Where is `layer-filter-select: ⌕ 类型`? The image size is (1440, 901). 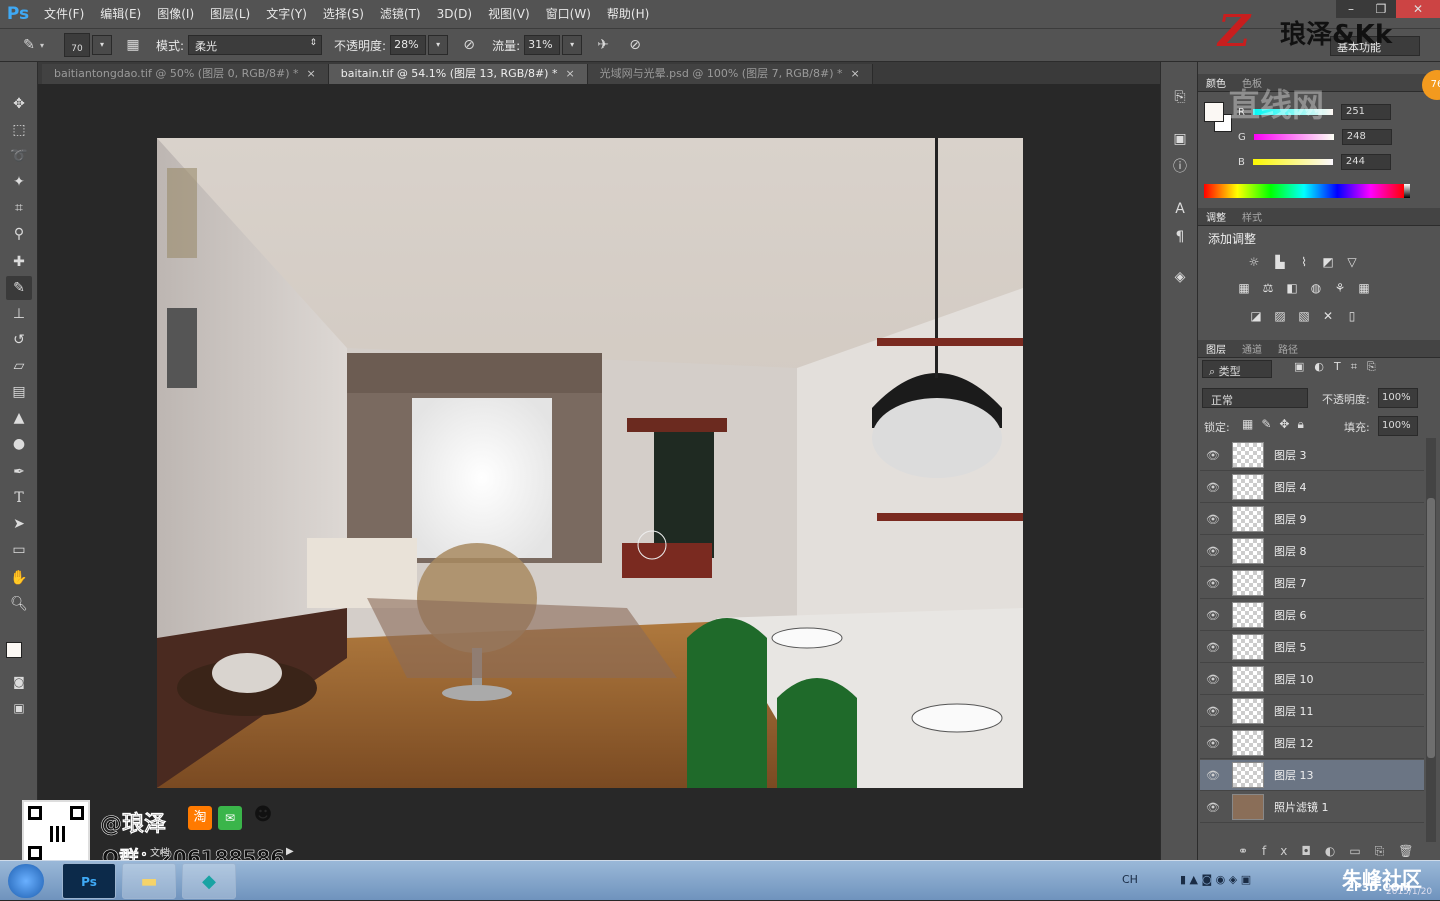 layer-filter-select: ⌕ 类型 is located at coordinates (1237, 369).